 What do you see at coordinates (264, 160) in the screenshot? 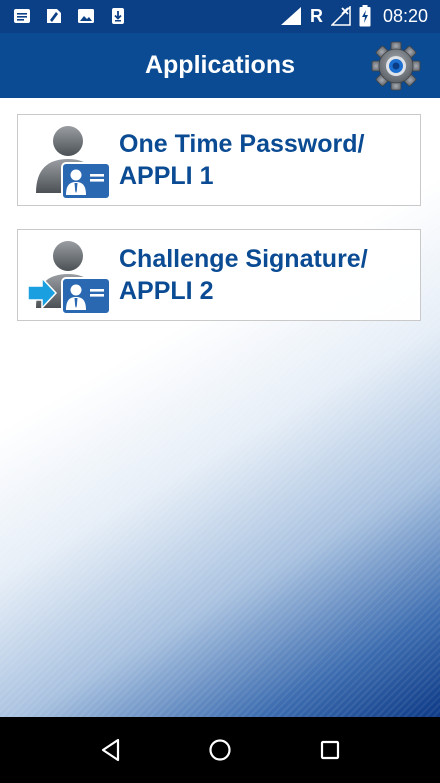
I see `app-item-label: One Time Password/ APPLI 1` at bounding box center [264, 160].